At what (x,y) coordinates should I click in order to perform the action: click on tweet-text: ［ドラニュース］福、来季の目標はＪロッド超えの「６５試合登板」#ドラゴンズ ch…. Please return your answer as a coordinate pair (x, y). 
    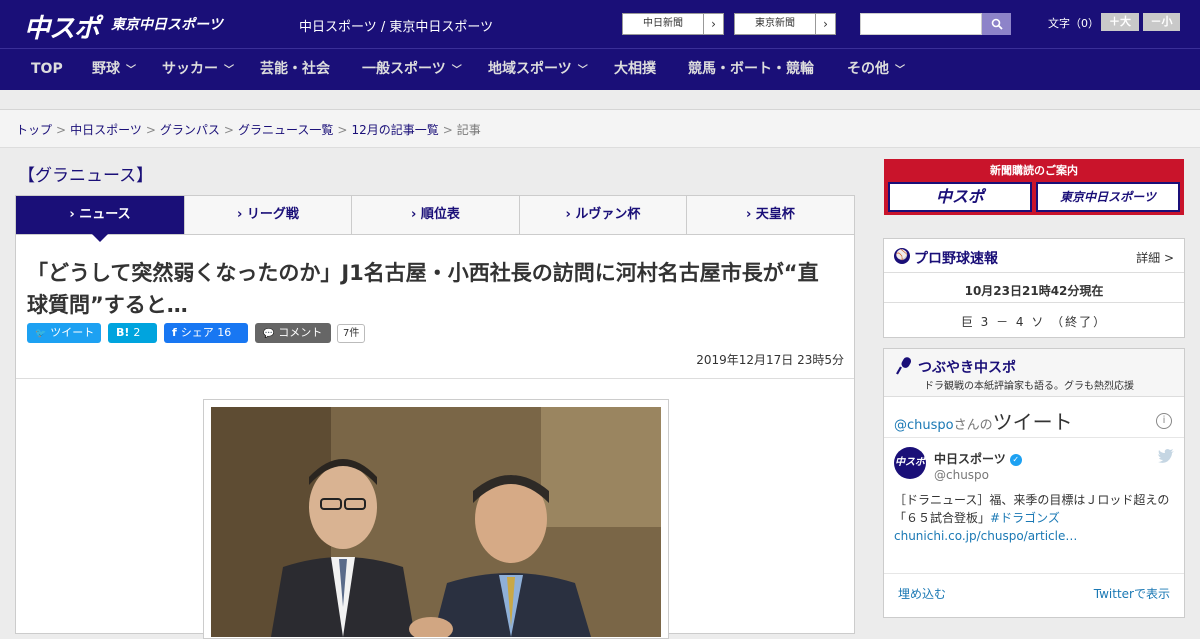
    Looking at the image, I should click on (1034, 518).